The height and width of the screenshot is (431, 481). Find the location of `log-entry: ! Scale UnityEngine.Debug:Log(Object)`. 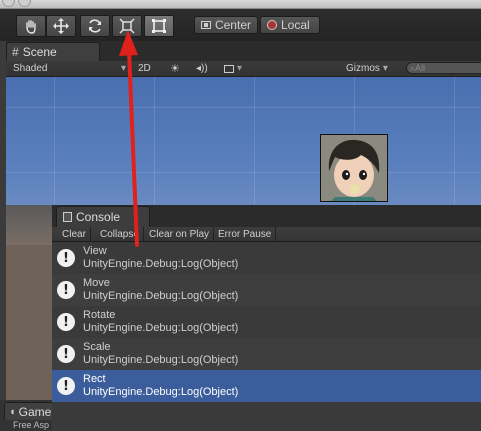

log-entry: ! Scale UnityEngine.Debug:Log(Object) is located at coordinates (266, 354).